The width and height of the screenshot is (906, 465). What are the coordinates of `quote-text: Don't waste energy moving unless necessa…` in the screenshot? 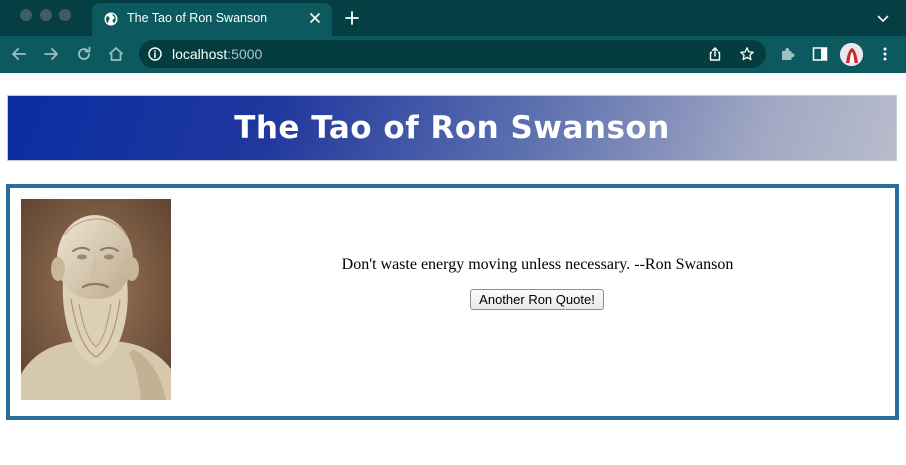 It's located at (537, 264).